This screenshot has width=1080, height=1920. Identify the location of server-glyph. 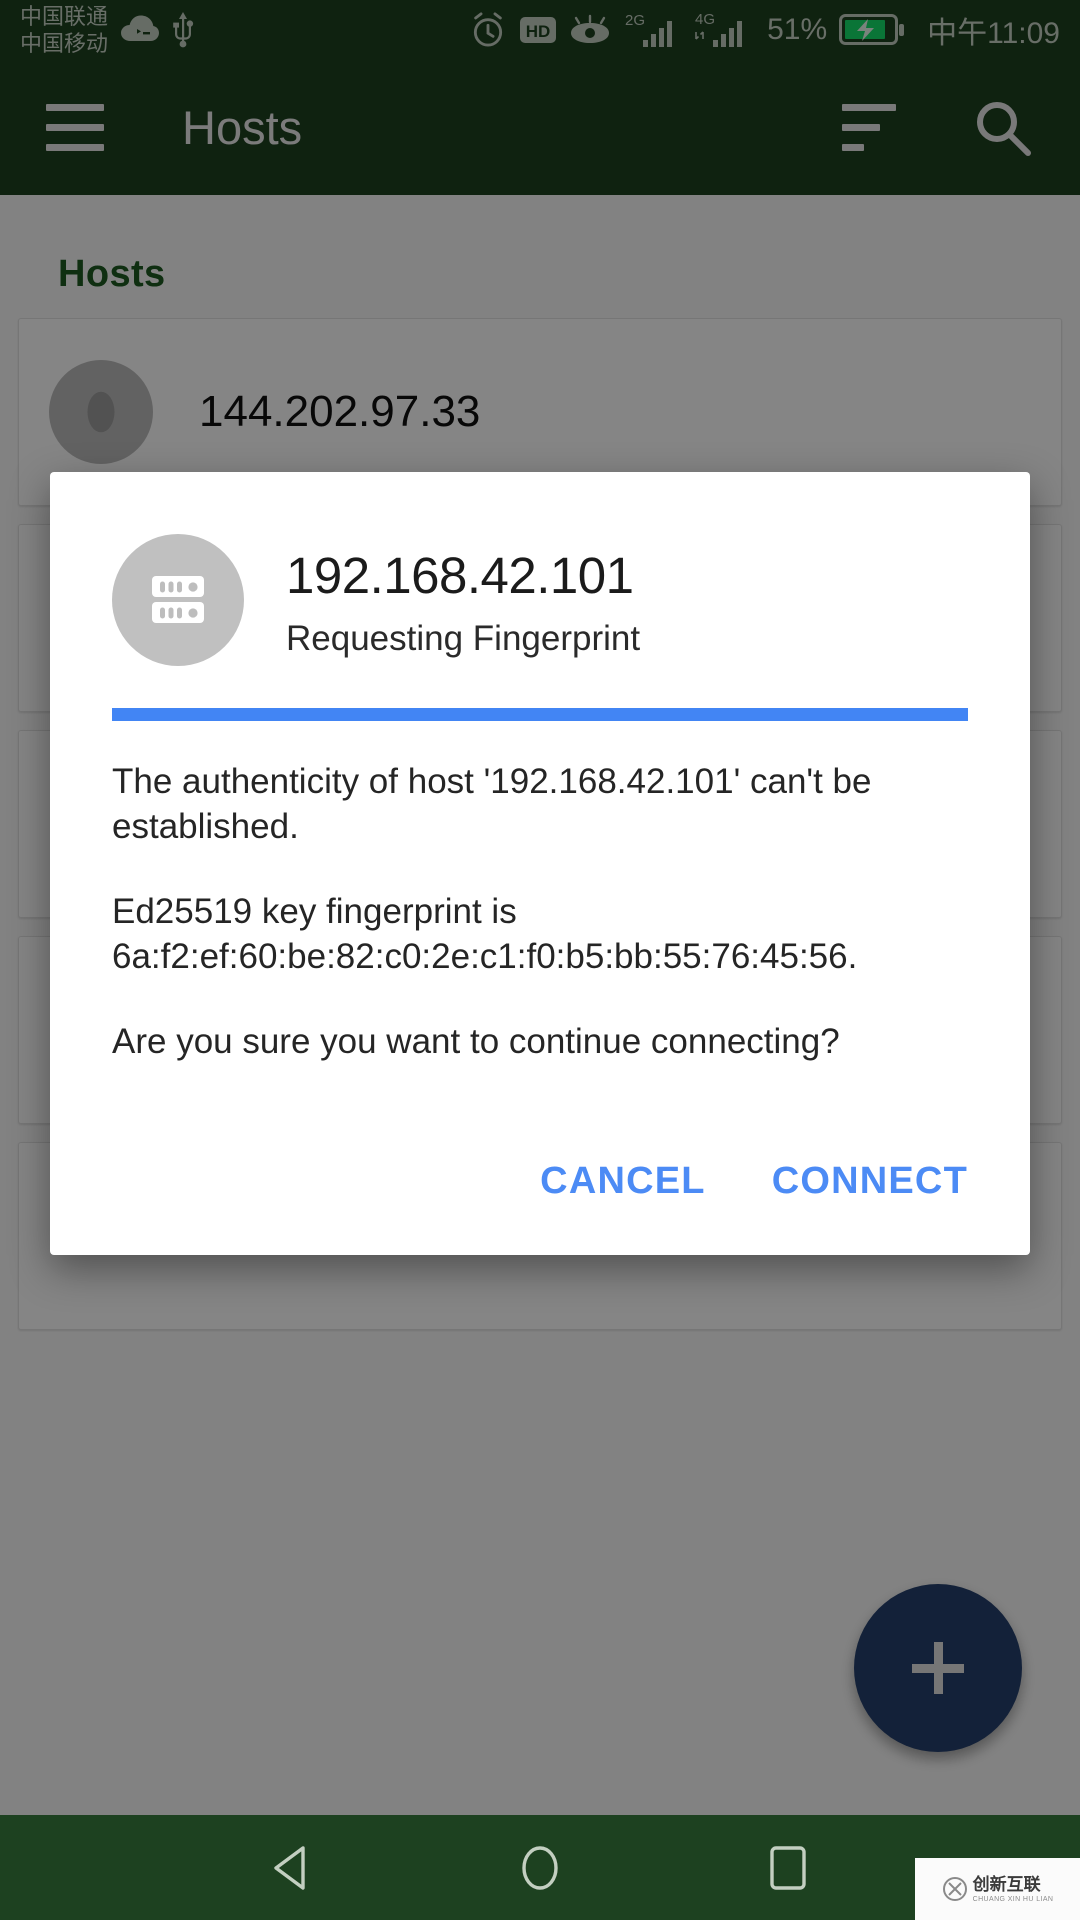
(178, 599).